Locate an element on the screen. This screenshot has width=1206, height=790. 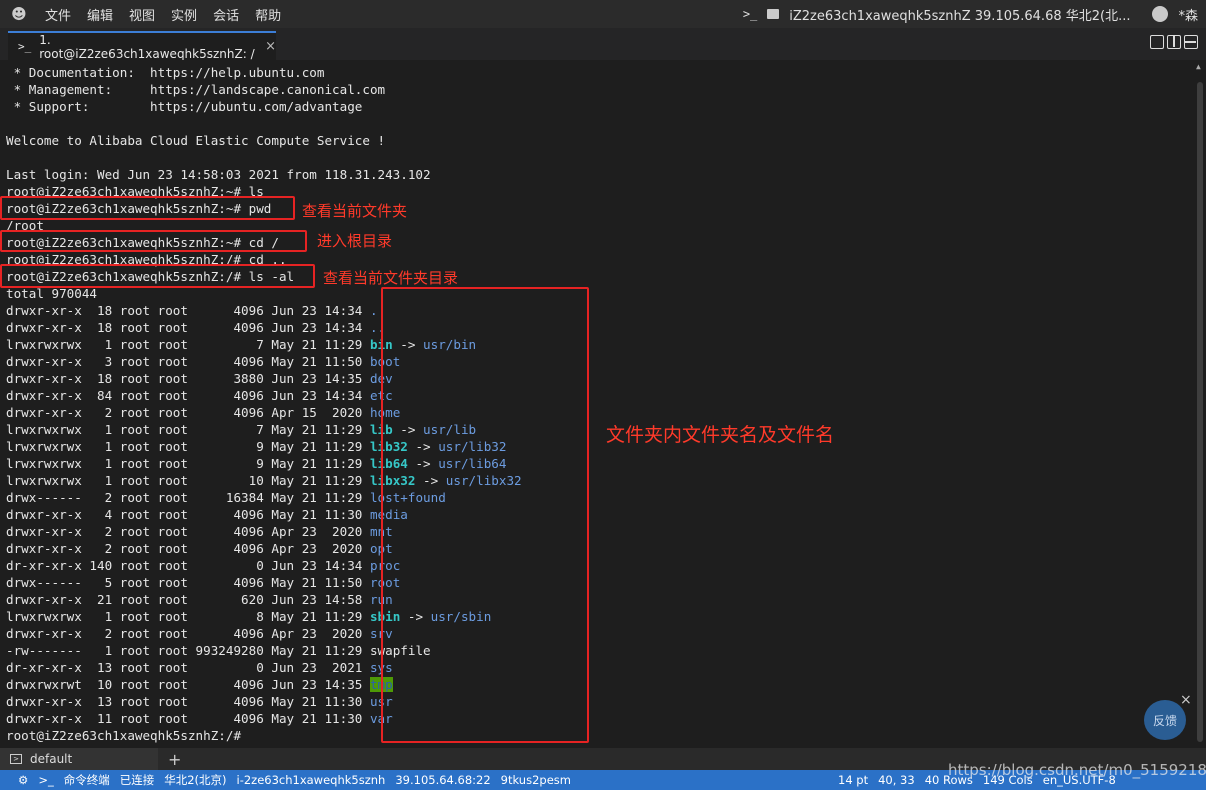
listing-meta: drwxr-xr-x 4 root root 4096 May 21 11:30 is located at coordinates (188, 514).